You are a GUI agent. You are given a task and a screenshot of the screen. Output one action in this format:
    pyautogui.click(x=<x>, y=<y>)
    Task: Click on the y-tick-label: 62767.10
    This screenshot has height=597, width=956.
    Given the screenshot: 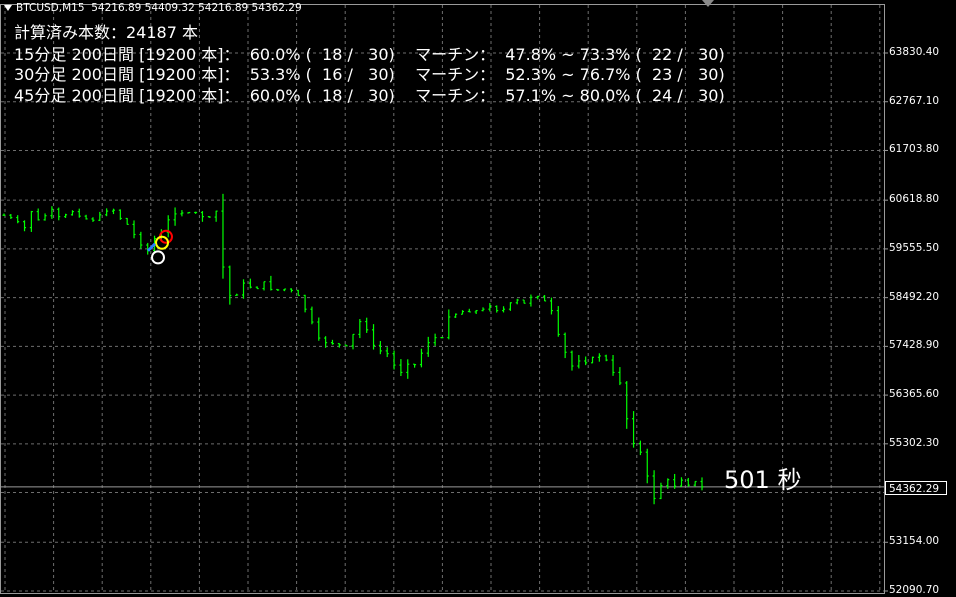 What is the action you would take?
    pyautogui.click(x=914, y=100)
    